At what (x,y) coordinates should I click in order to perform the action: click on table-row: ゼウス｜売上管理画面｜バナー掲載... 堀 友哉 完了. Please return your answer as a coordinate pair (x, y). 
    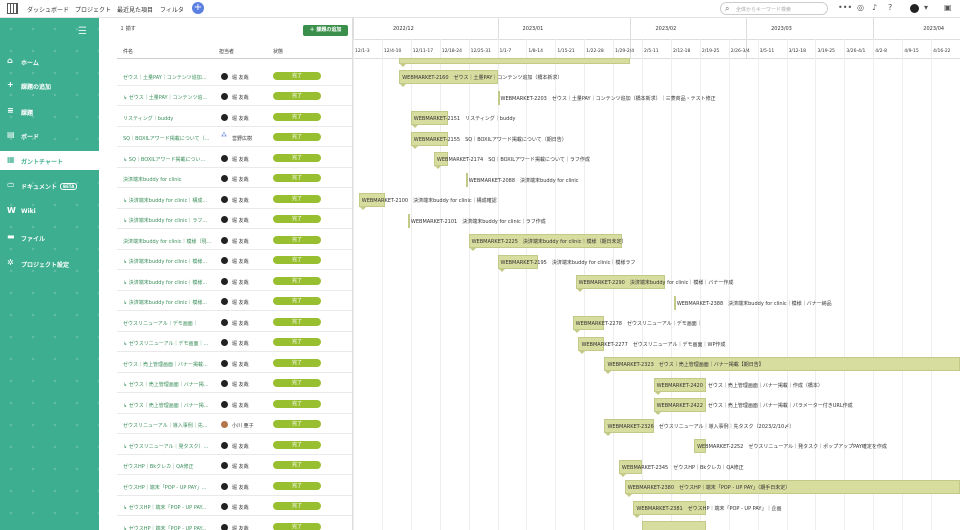
    Looking at the image, I should click on (225, 363).